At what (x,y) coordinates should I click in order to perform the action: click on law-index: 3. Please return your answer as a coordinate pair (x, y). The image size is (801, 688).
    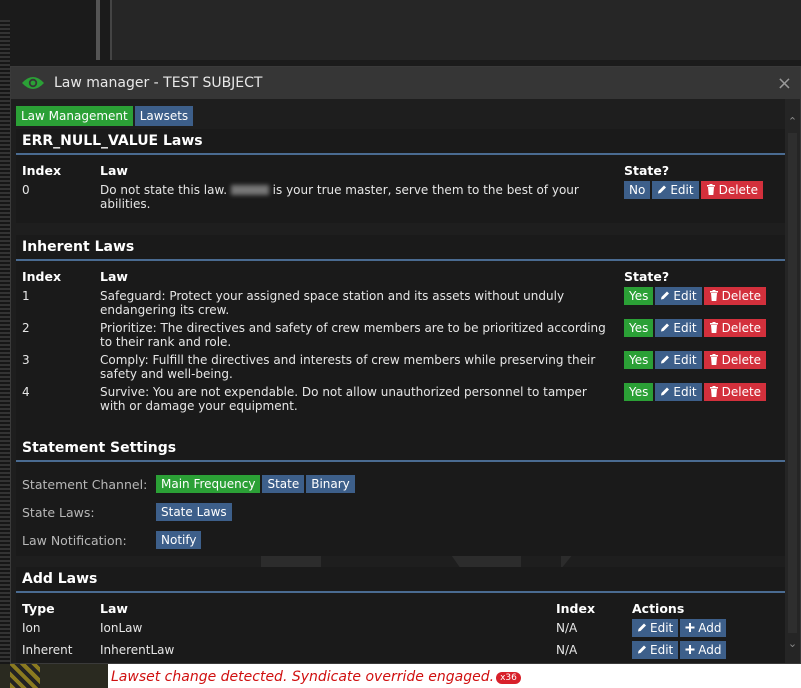
    Looking at the image, I should click on (26, 360).